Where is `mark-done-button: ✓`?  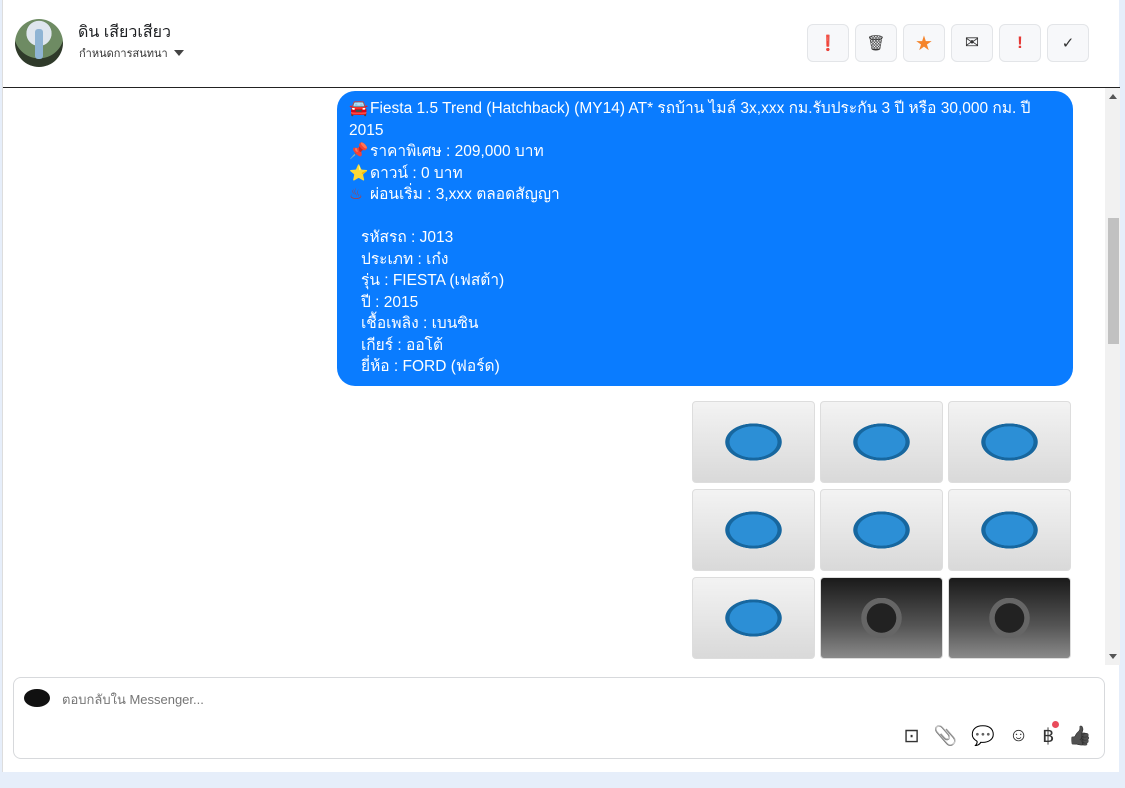 mark-done-button: ✓ is located at coordinates (1068, 43).